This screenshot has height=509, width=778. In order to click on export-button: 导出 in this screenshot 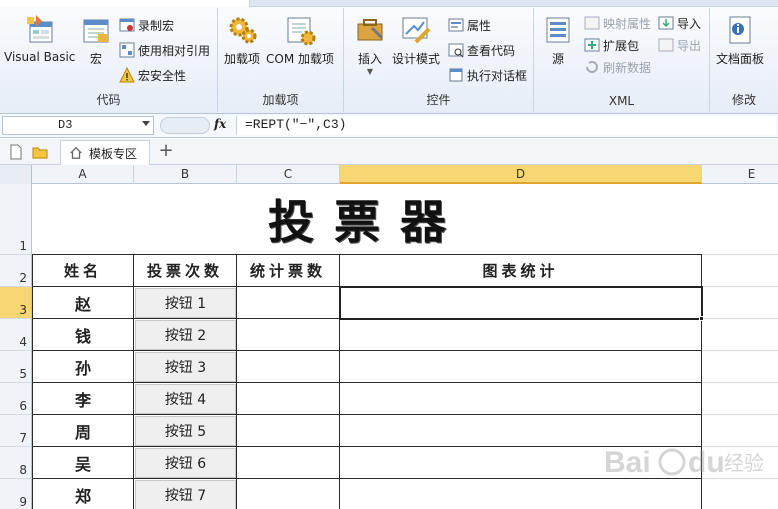, I will do `click(679, 45)`.